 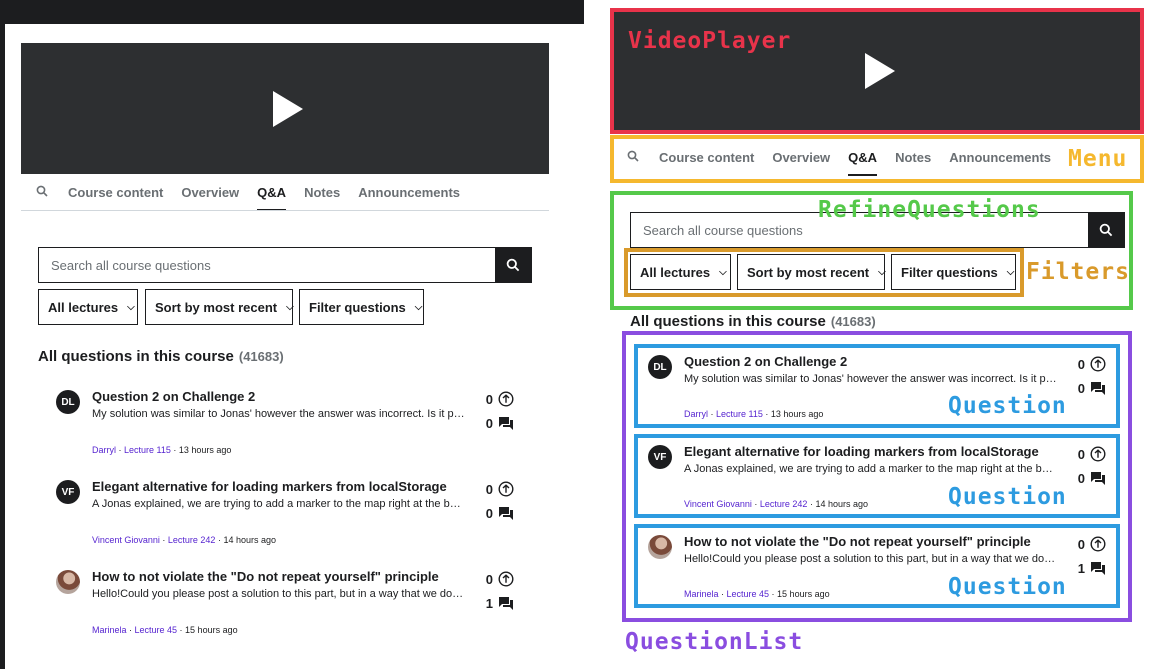 What do you see at coordinates (288, 108) in the screenshot?
I see `play-icon` at bounding box center [288, 108].